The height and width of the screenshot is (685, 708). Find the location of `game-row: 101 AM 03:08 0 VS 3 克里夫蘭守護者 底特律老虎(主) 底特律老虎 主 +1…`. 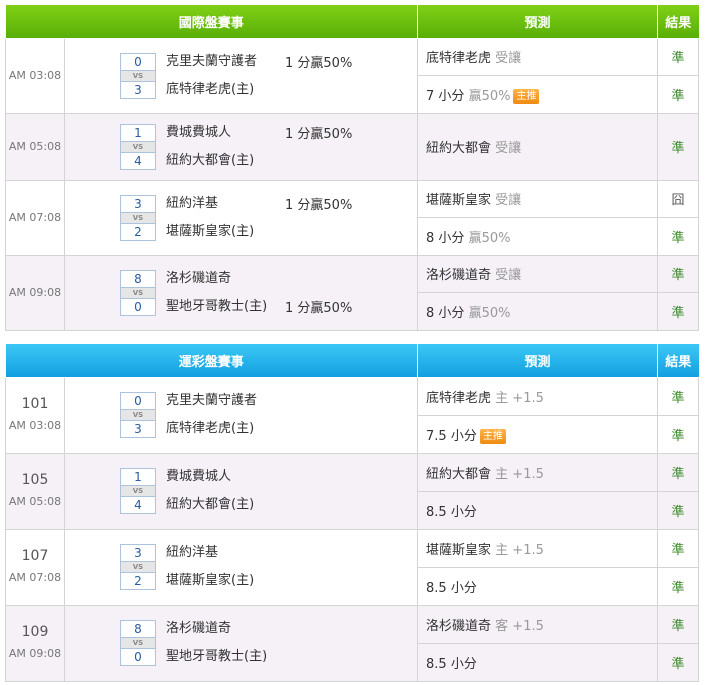

game-row: 101 AM 03:08 0 VS 3 克里夫蘭守護者 底特律老虎(主) 底特律老虎 主 +1… is located at coordinates (352, 415).